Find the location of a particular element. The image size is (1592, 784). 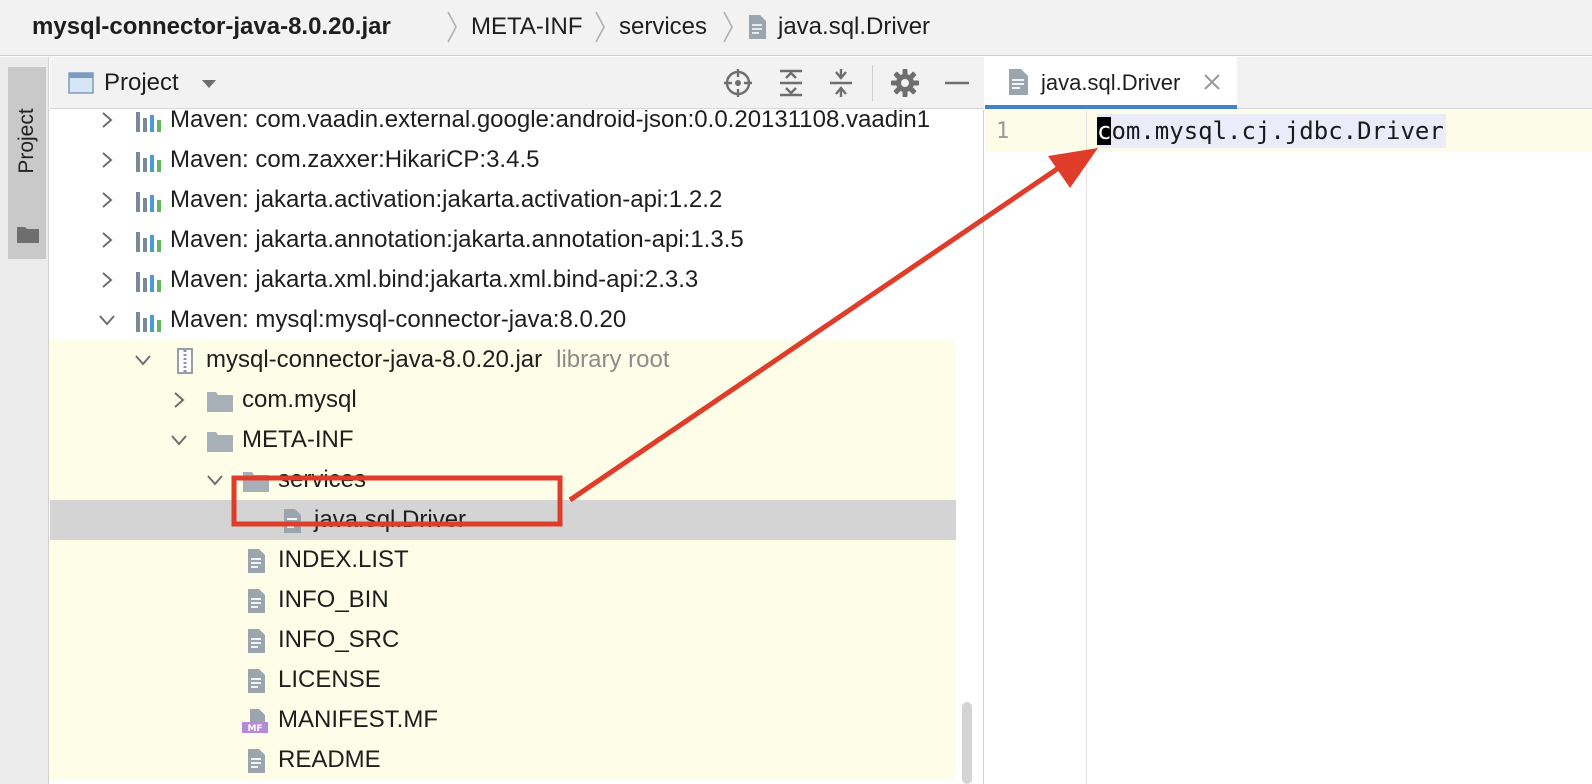

close-icon is located at coordinates (1212, 82).